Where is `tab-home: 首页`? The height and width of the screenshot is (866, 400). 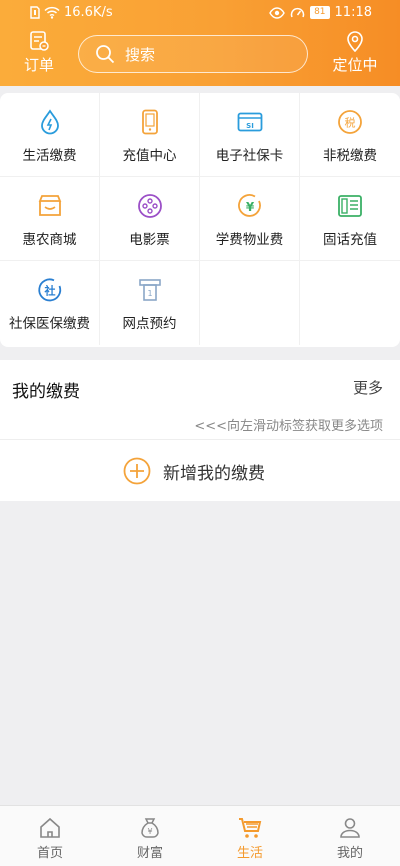
tab-home: 首页 is located at coordinates (50, 838).